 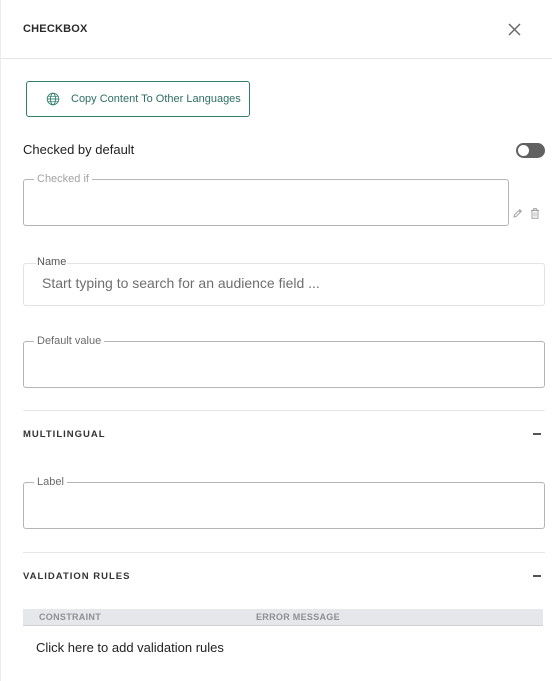 What do you see at coordinates (284, 151) in the screenshot?
I see `checked-by-default-row: Checked by default` at bounding box center [284, 151].